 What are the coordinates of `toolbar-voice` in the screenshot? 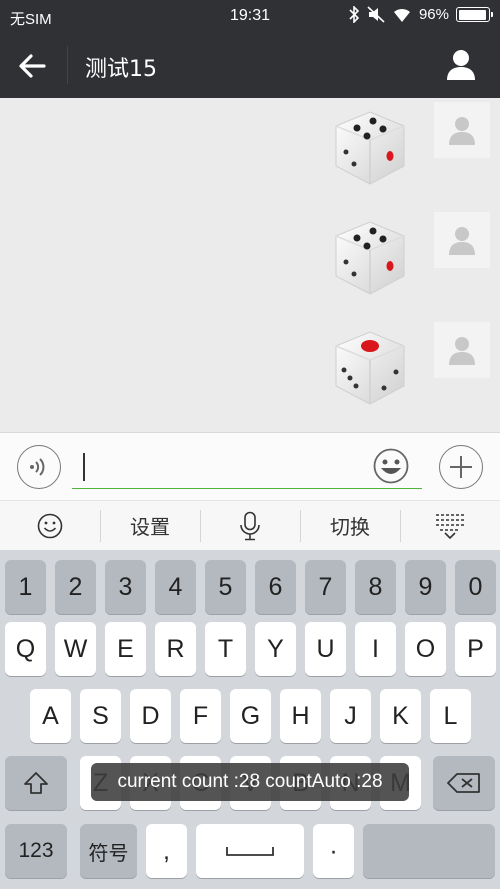 It's located at (250, 525).